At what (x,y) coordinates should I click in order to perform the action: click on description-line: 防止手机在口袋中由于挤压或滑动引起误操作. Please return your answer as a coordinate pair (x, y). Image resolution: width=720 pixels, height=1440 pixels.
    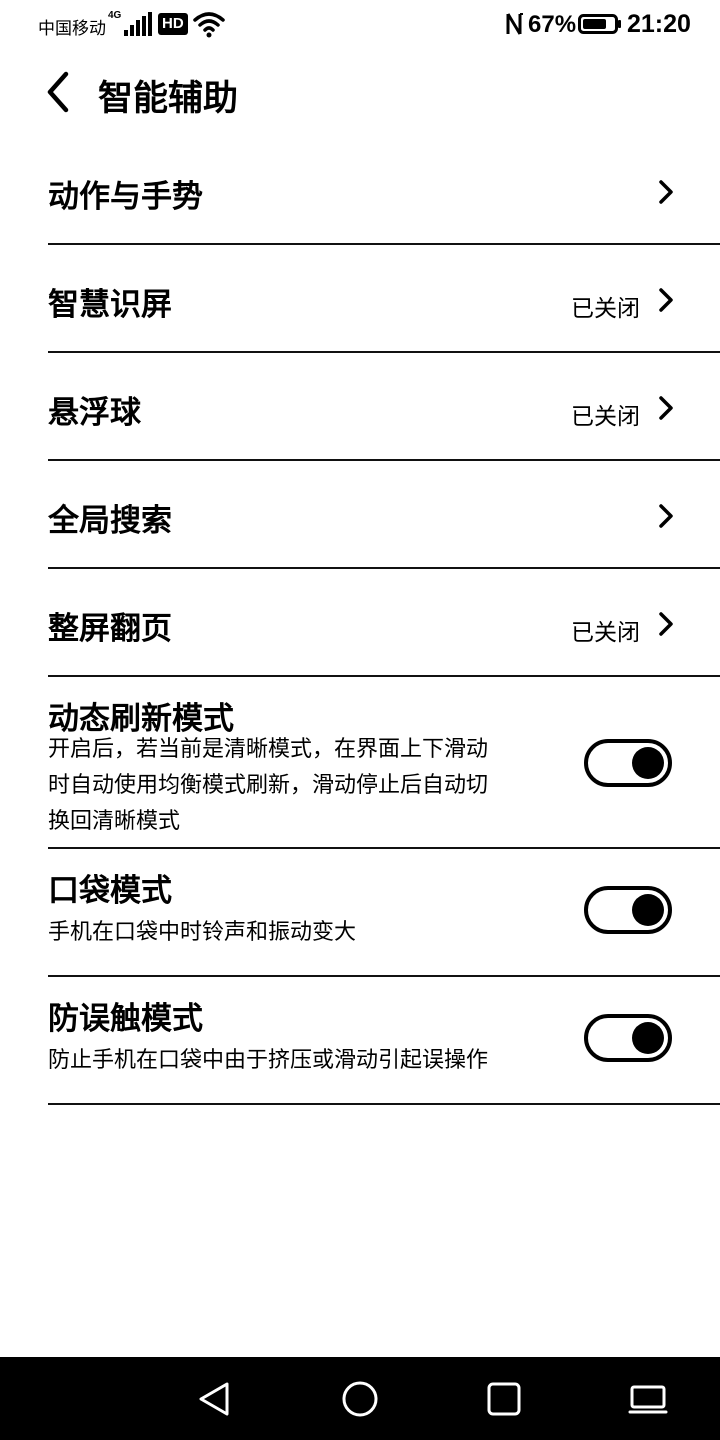
    Looking at the image, I should click on (268, 1060).